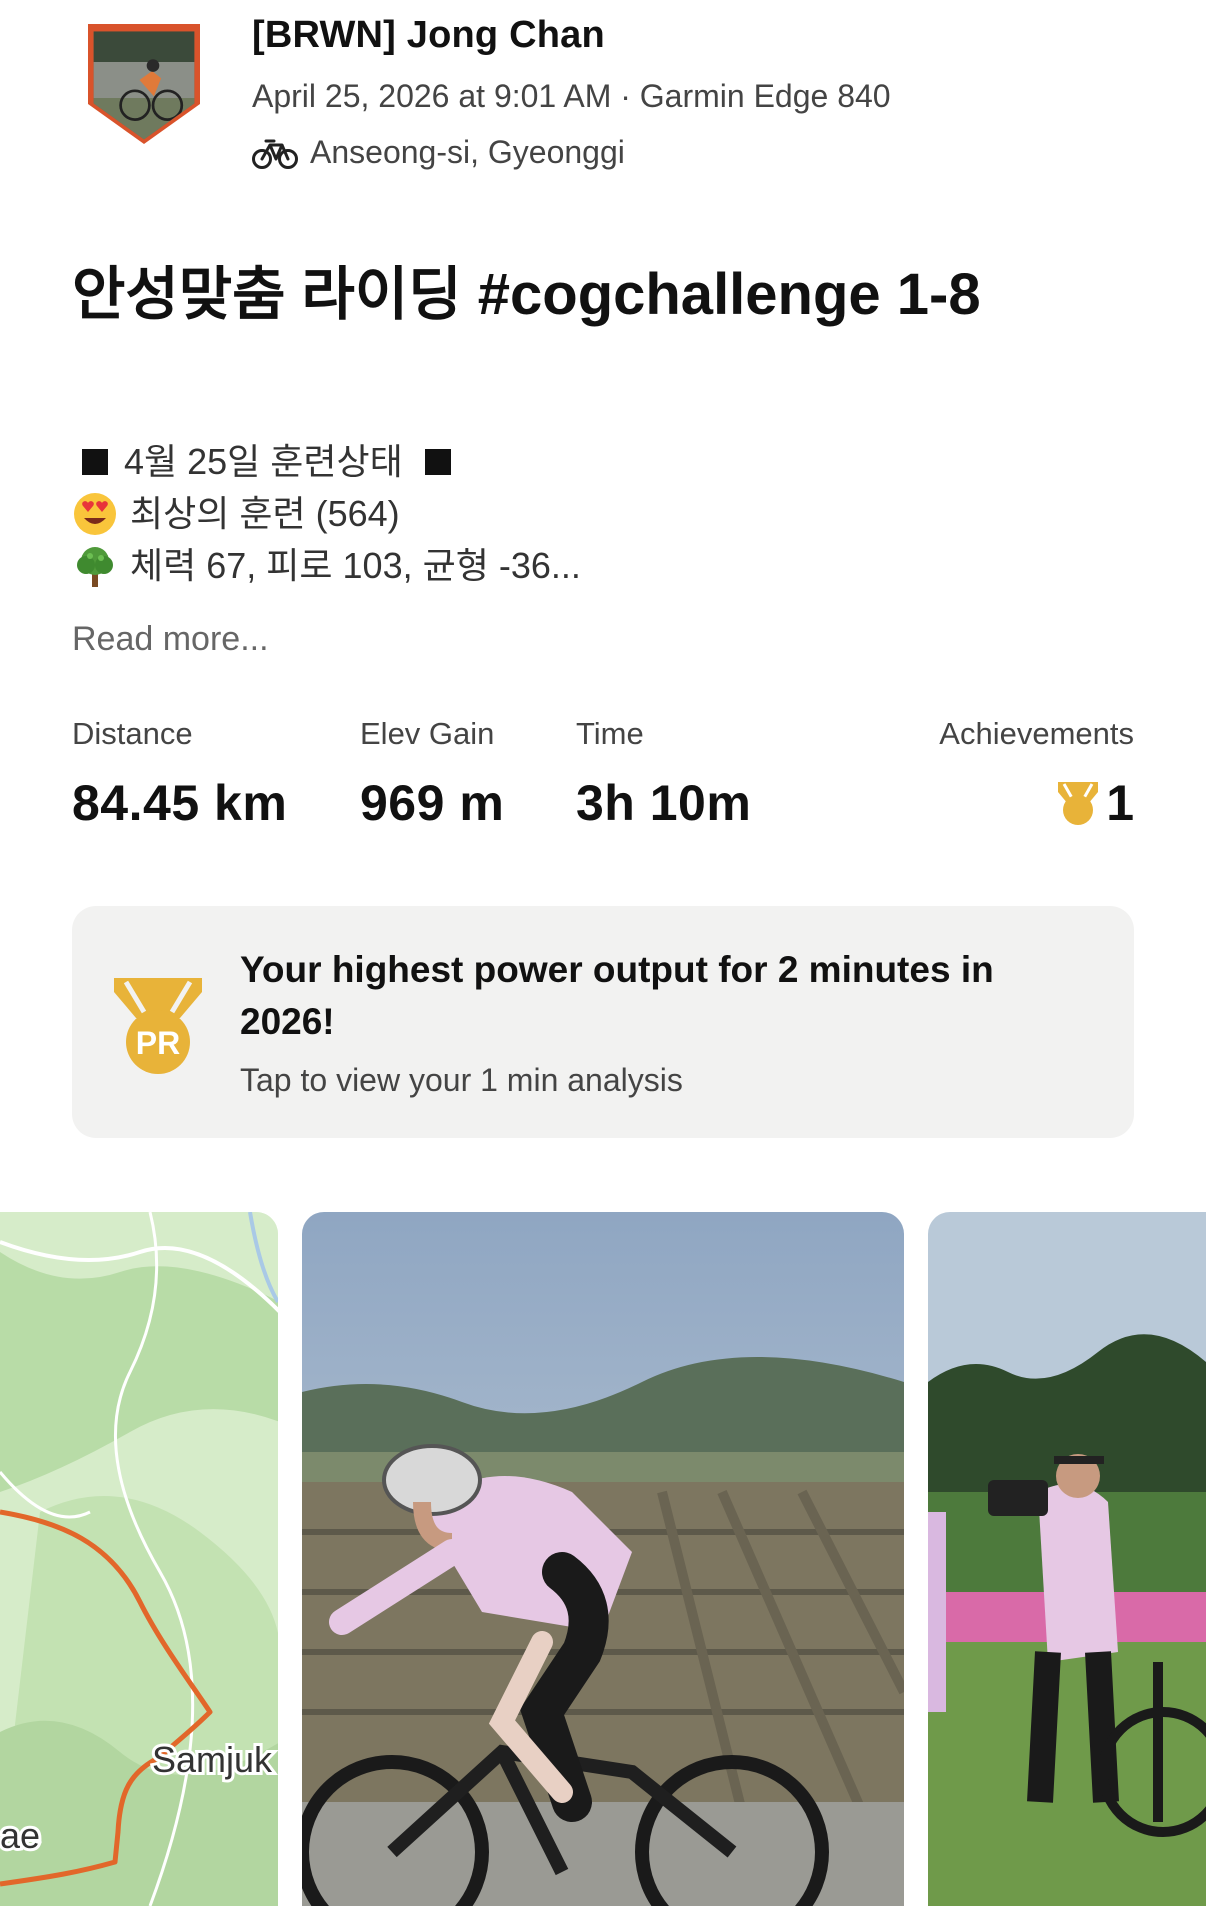 The width and height of the screenshot is (1206, 1906). Describe the element at coordinates (265, 513) in the screenshot. I see `description-text: 최상의 훈련 (564)` at that location.